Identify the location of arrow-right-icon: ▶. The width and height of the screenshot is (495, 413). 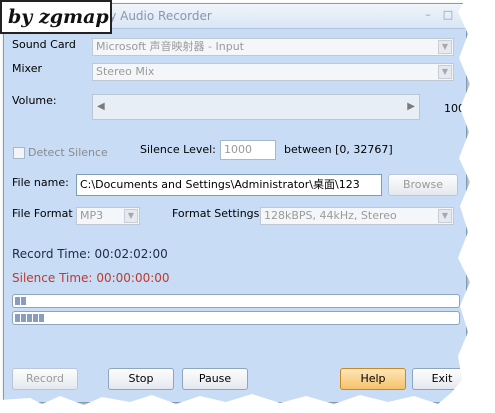
(411, 106).